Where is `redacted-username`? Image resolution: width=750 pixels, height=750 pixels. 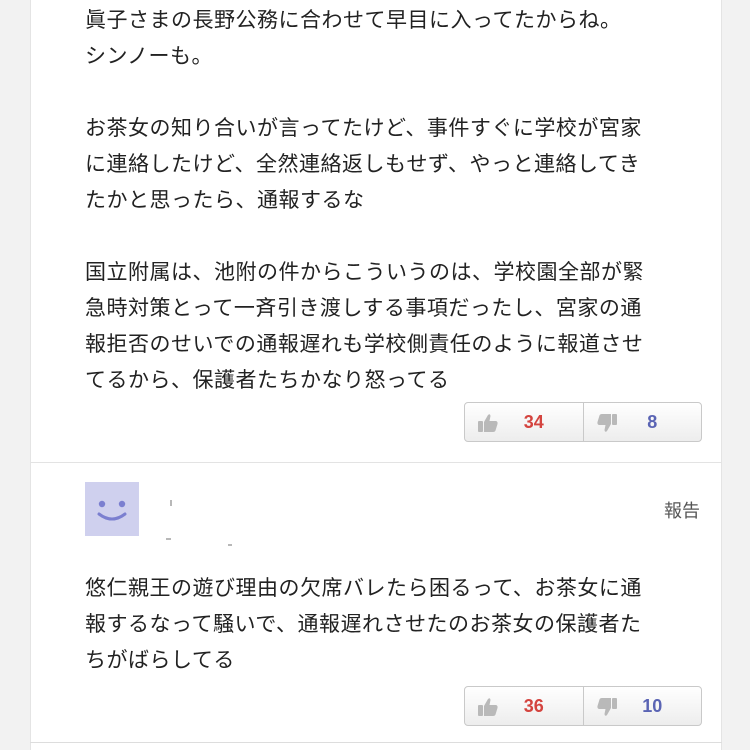
redacted-username is located at coordinates (213, 520).